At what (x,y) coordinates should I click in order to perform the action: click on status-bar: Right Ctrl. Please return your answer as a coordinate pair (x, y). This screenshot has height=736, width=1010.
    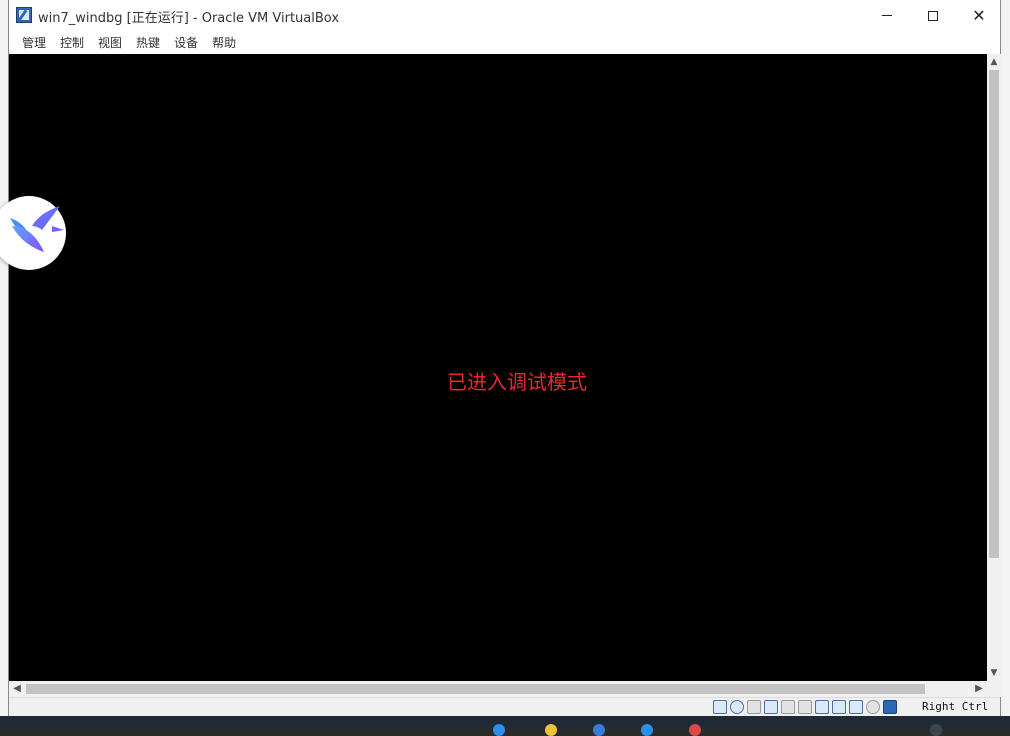
    Looking at the image, I should click on (504, 706).